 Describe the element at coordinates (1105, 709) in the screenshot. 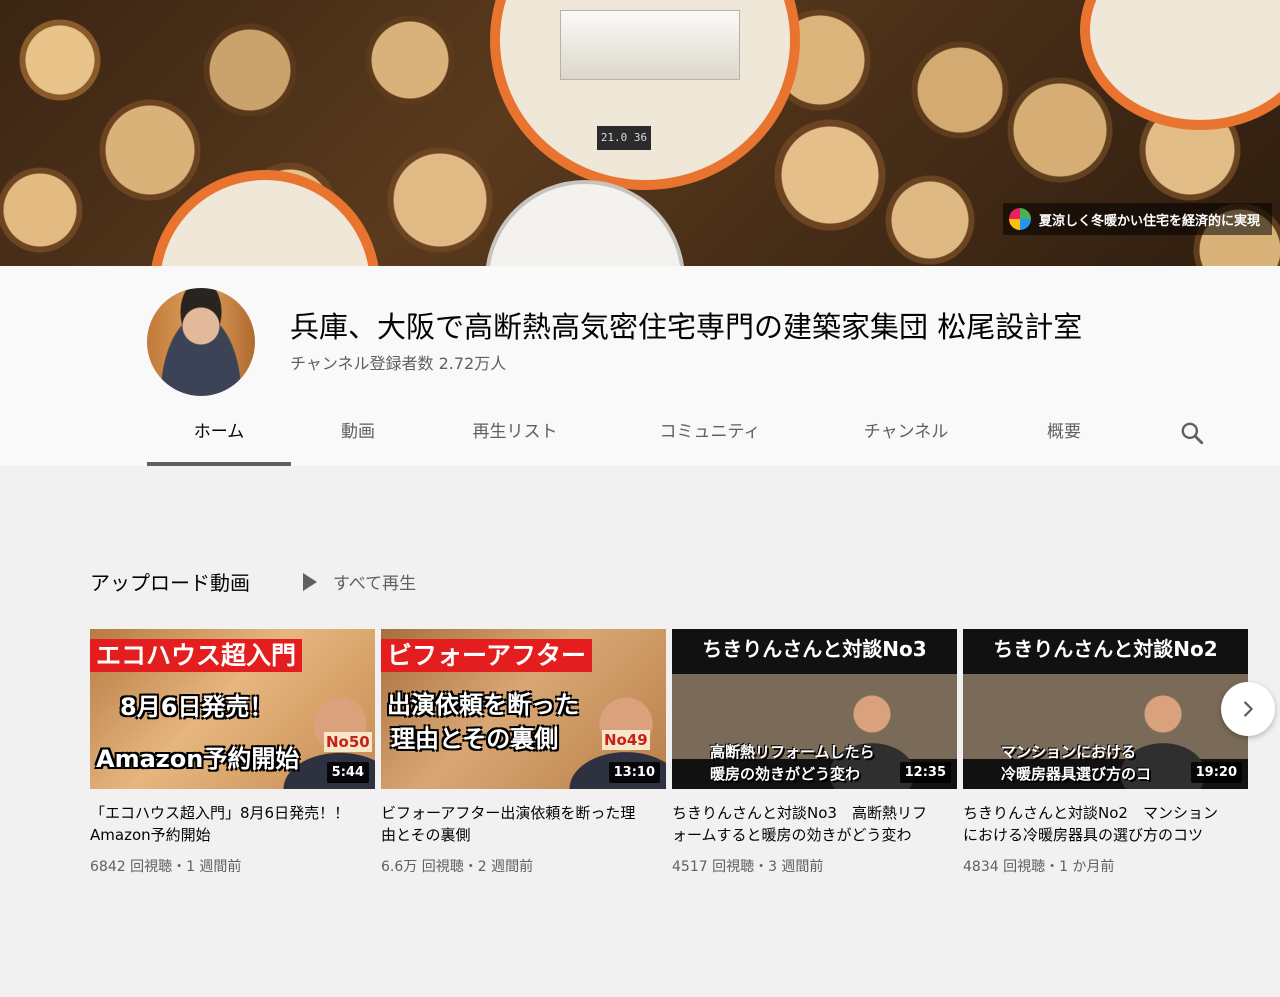

I see `video-thumbnail: ちきりんさんと対談No2 マンションにおける 冷暖房器具選び方のコ 19:20` at that location.